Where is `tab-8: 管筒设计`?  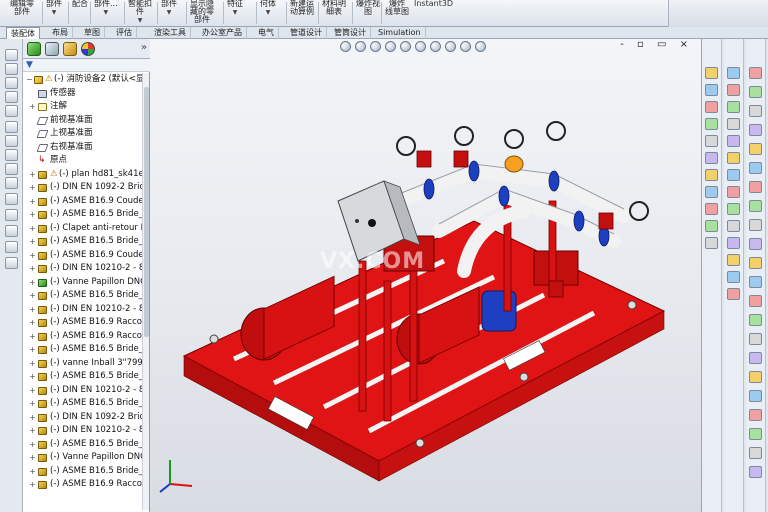
tab-8: 管筒设计 is located at coordinates (350, 33).